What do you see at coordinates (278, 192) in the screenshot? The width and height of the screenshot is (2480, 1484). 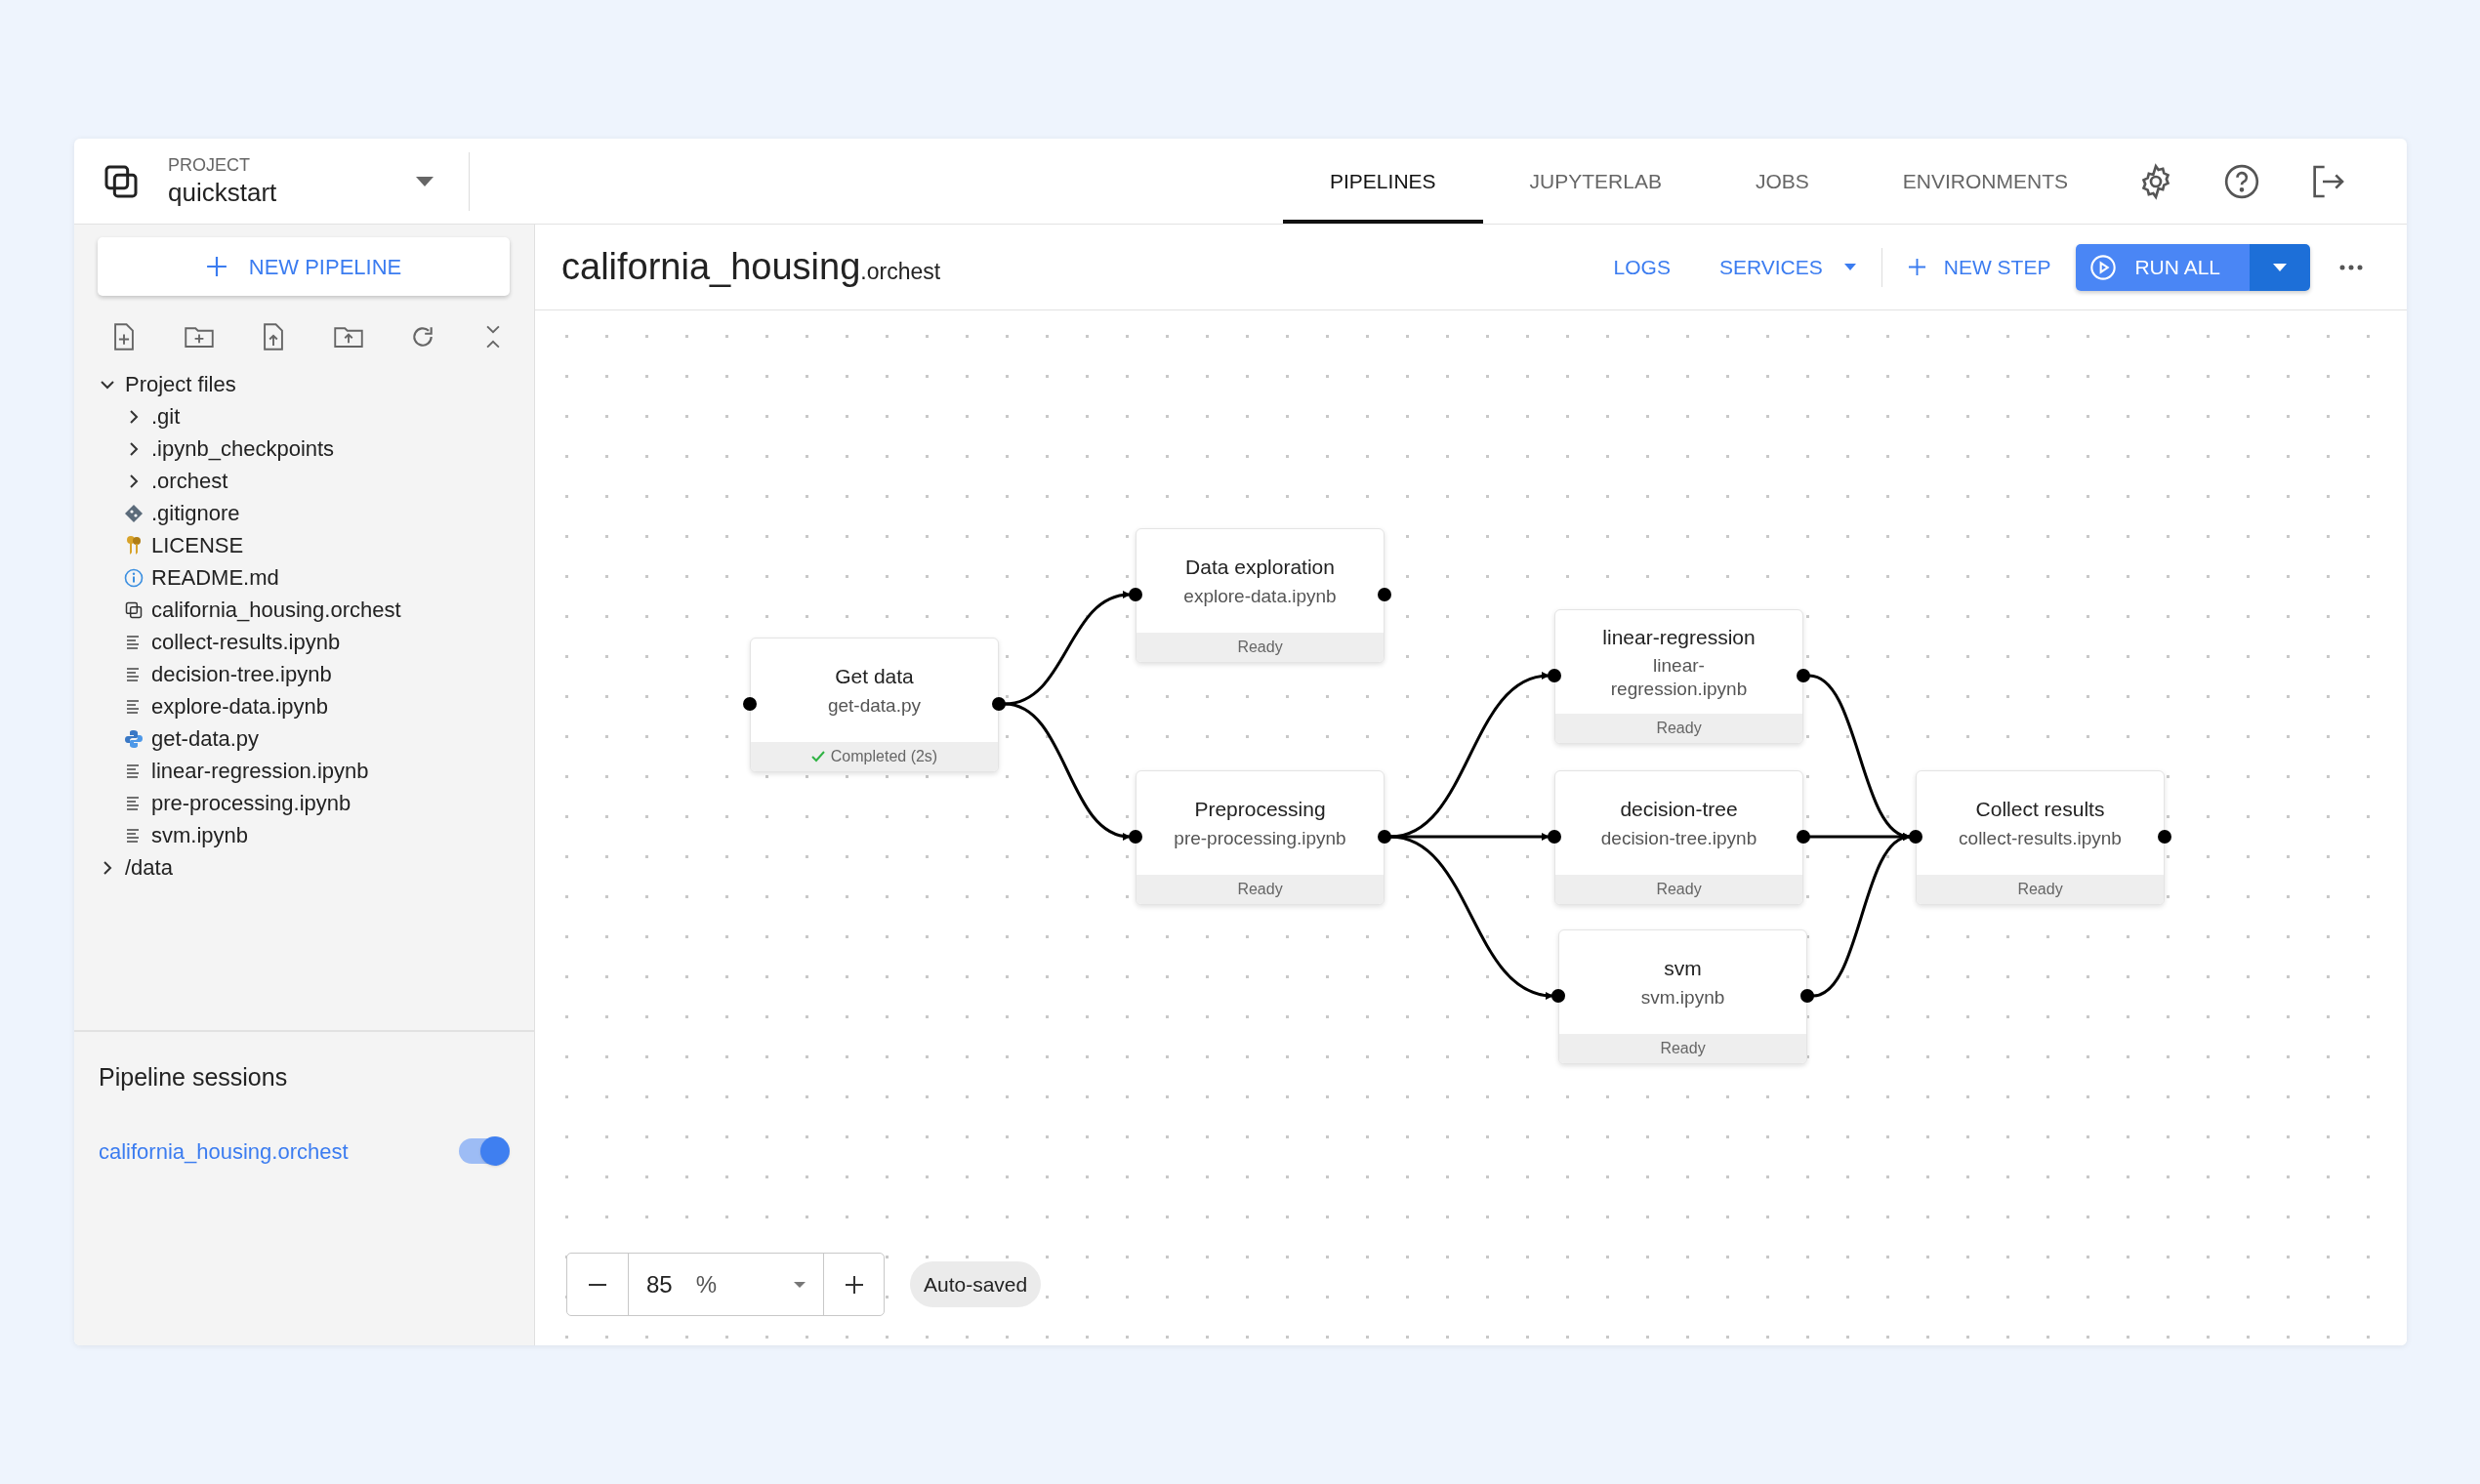 I see `project-name: quickstart` at bounding box center [278, 192].